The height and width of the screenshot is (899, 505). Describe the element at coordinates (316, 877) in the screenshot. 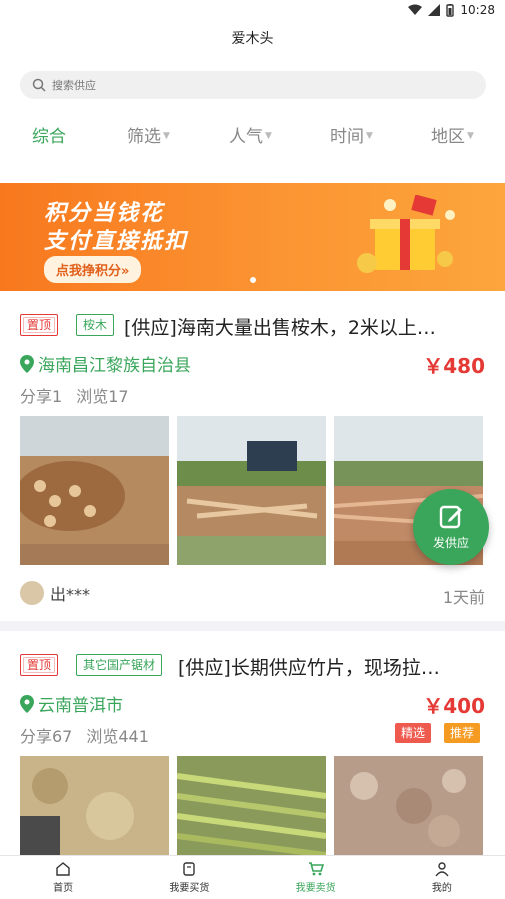

I see `nav-sell: 我要卖货` at that location.